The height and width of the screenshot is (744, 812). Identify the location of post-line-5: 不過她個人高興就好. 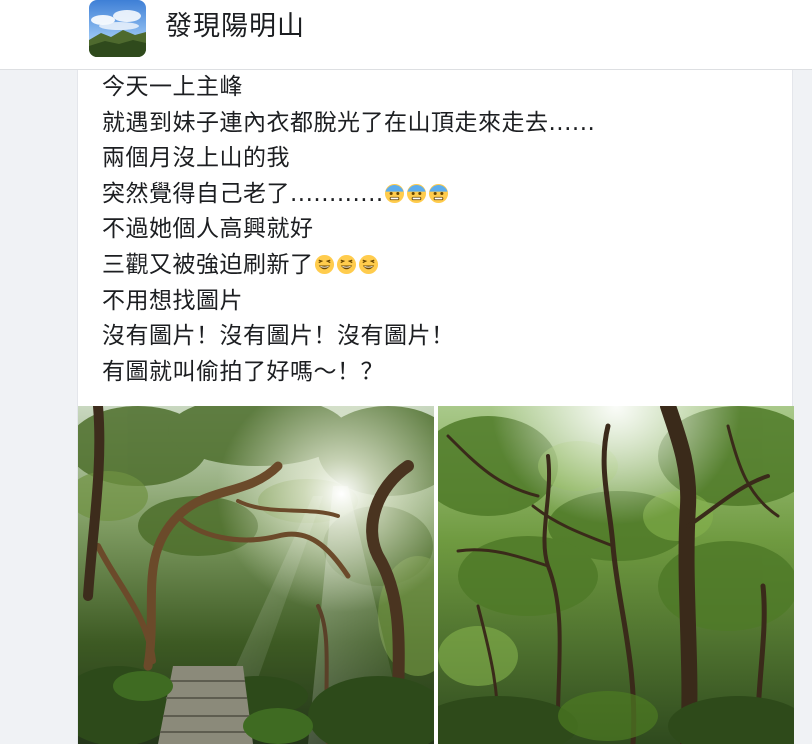
(442, 230).